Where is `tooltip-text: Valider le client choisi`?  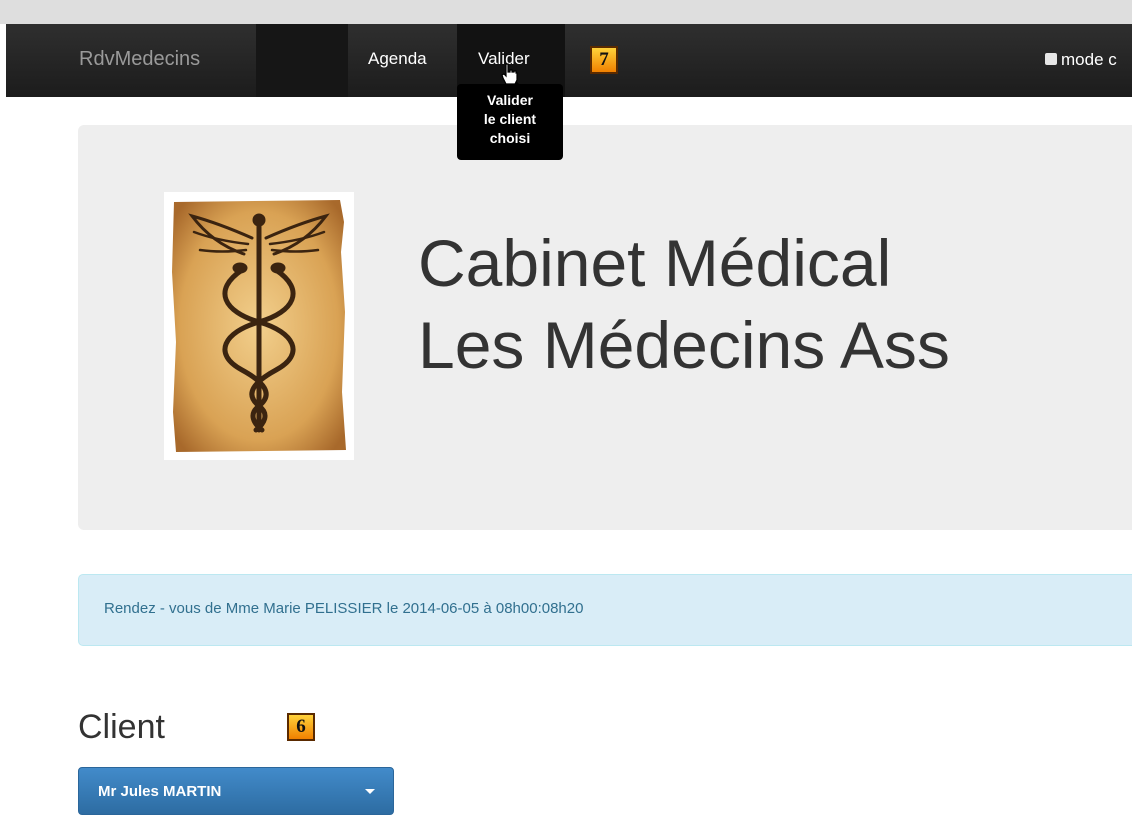 tooltip-text: Valider le client choisi is located at coordinates (510, 119).